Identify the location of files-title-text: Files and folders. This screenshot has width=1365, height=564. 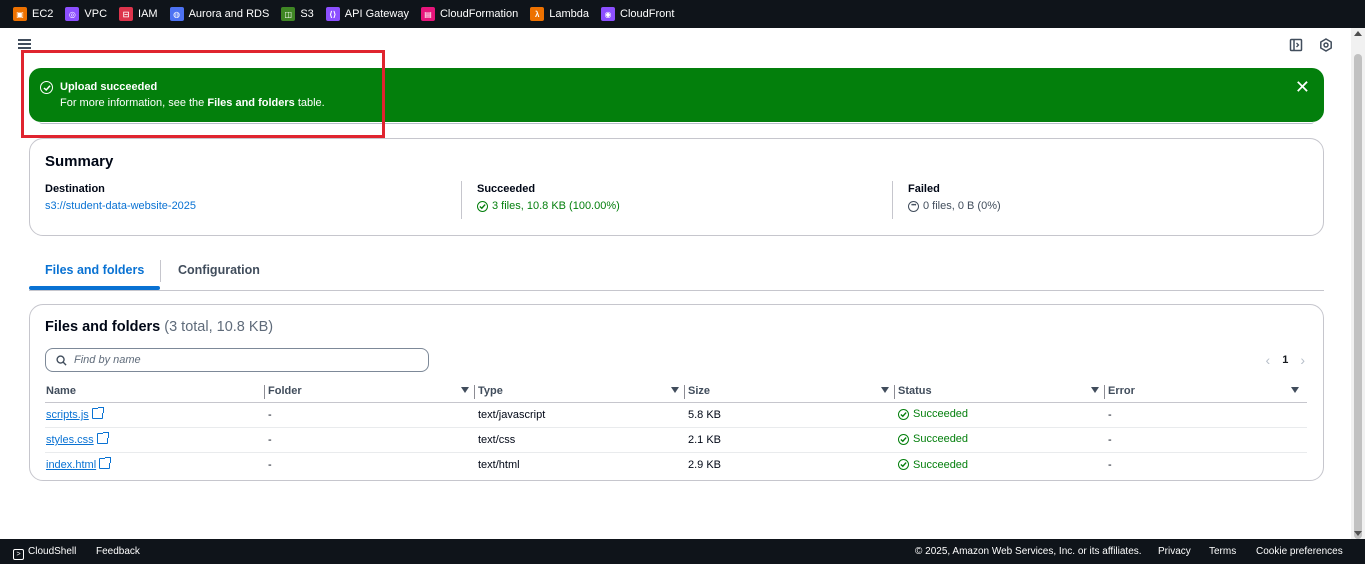
(103, 327).